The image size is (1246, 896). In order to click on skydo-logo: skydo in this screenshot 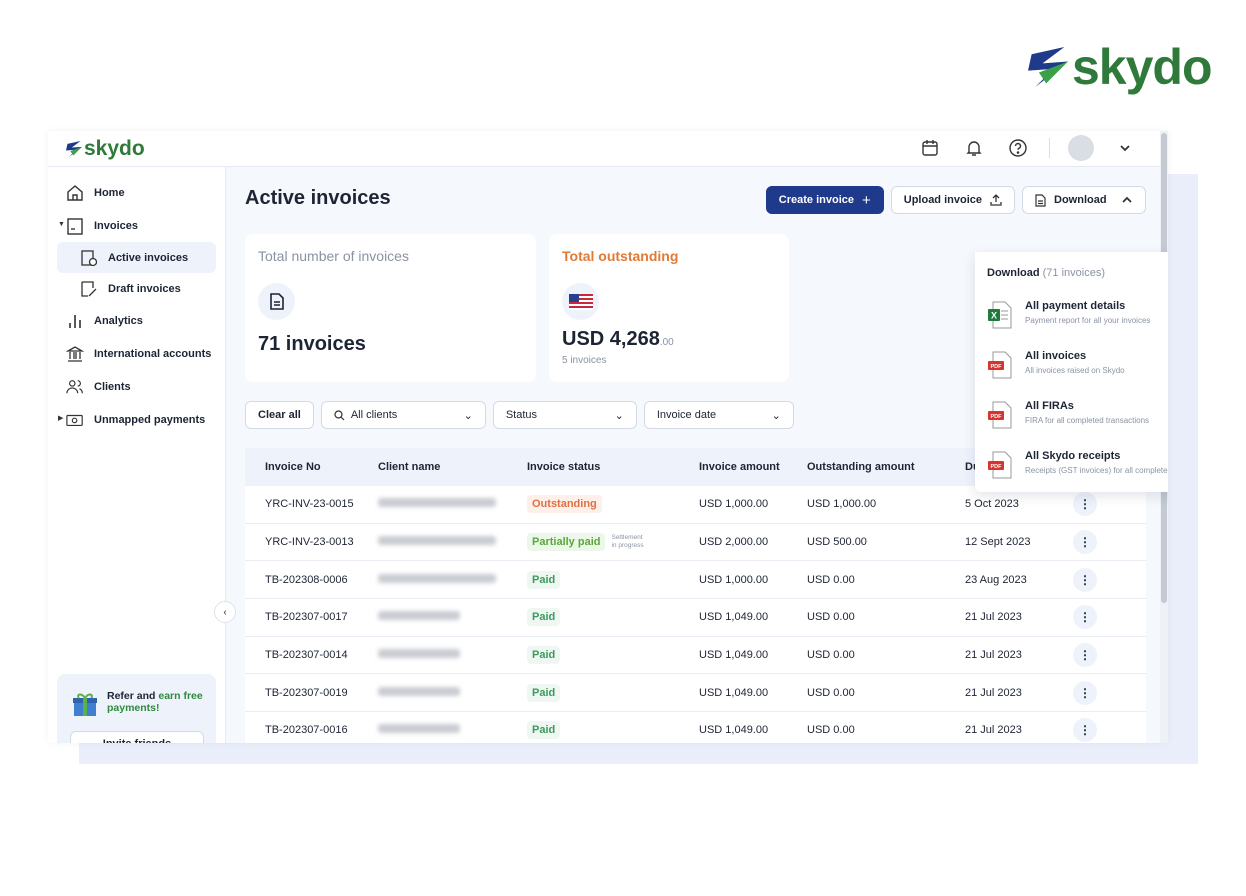, I will do `click(105, 149)`.